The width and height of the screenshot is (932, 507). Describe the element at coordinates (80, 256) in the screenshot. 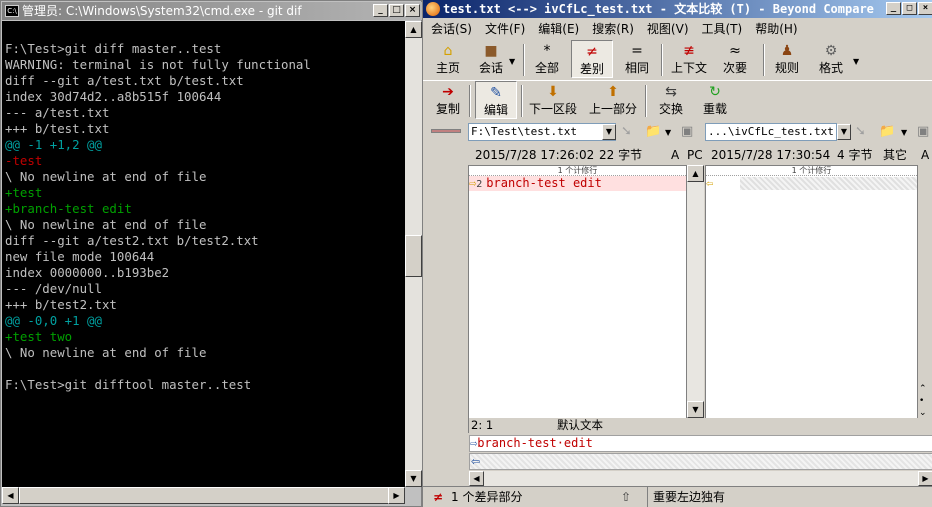

I see `console-line: new file mode 100644` at that location.